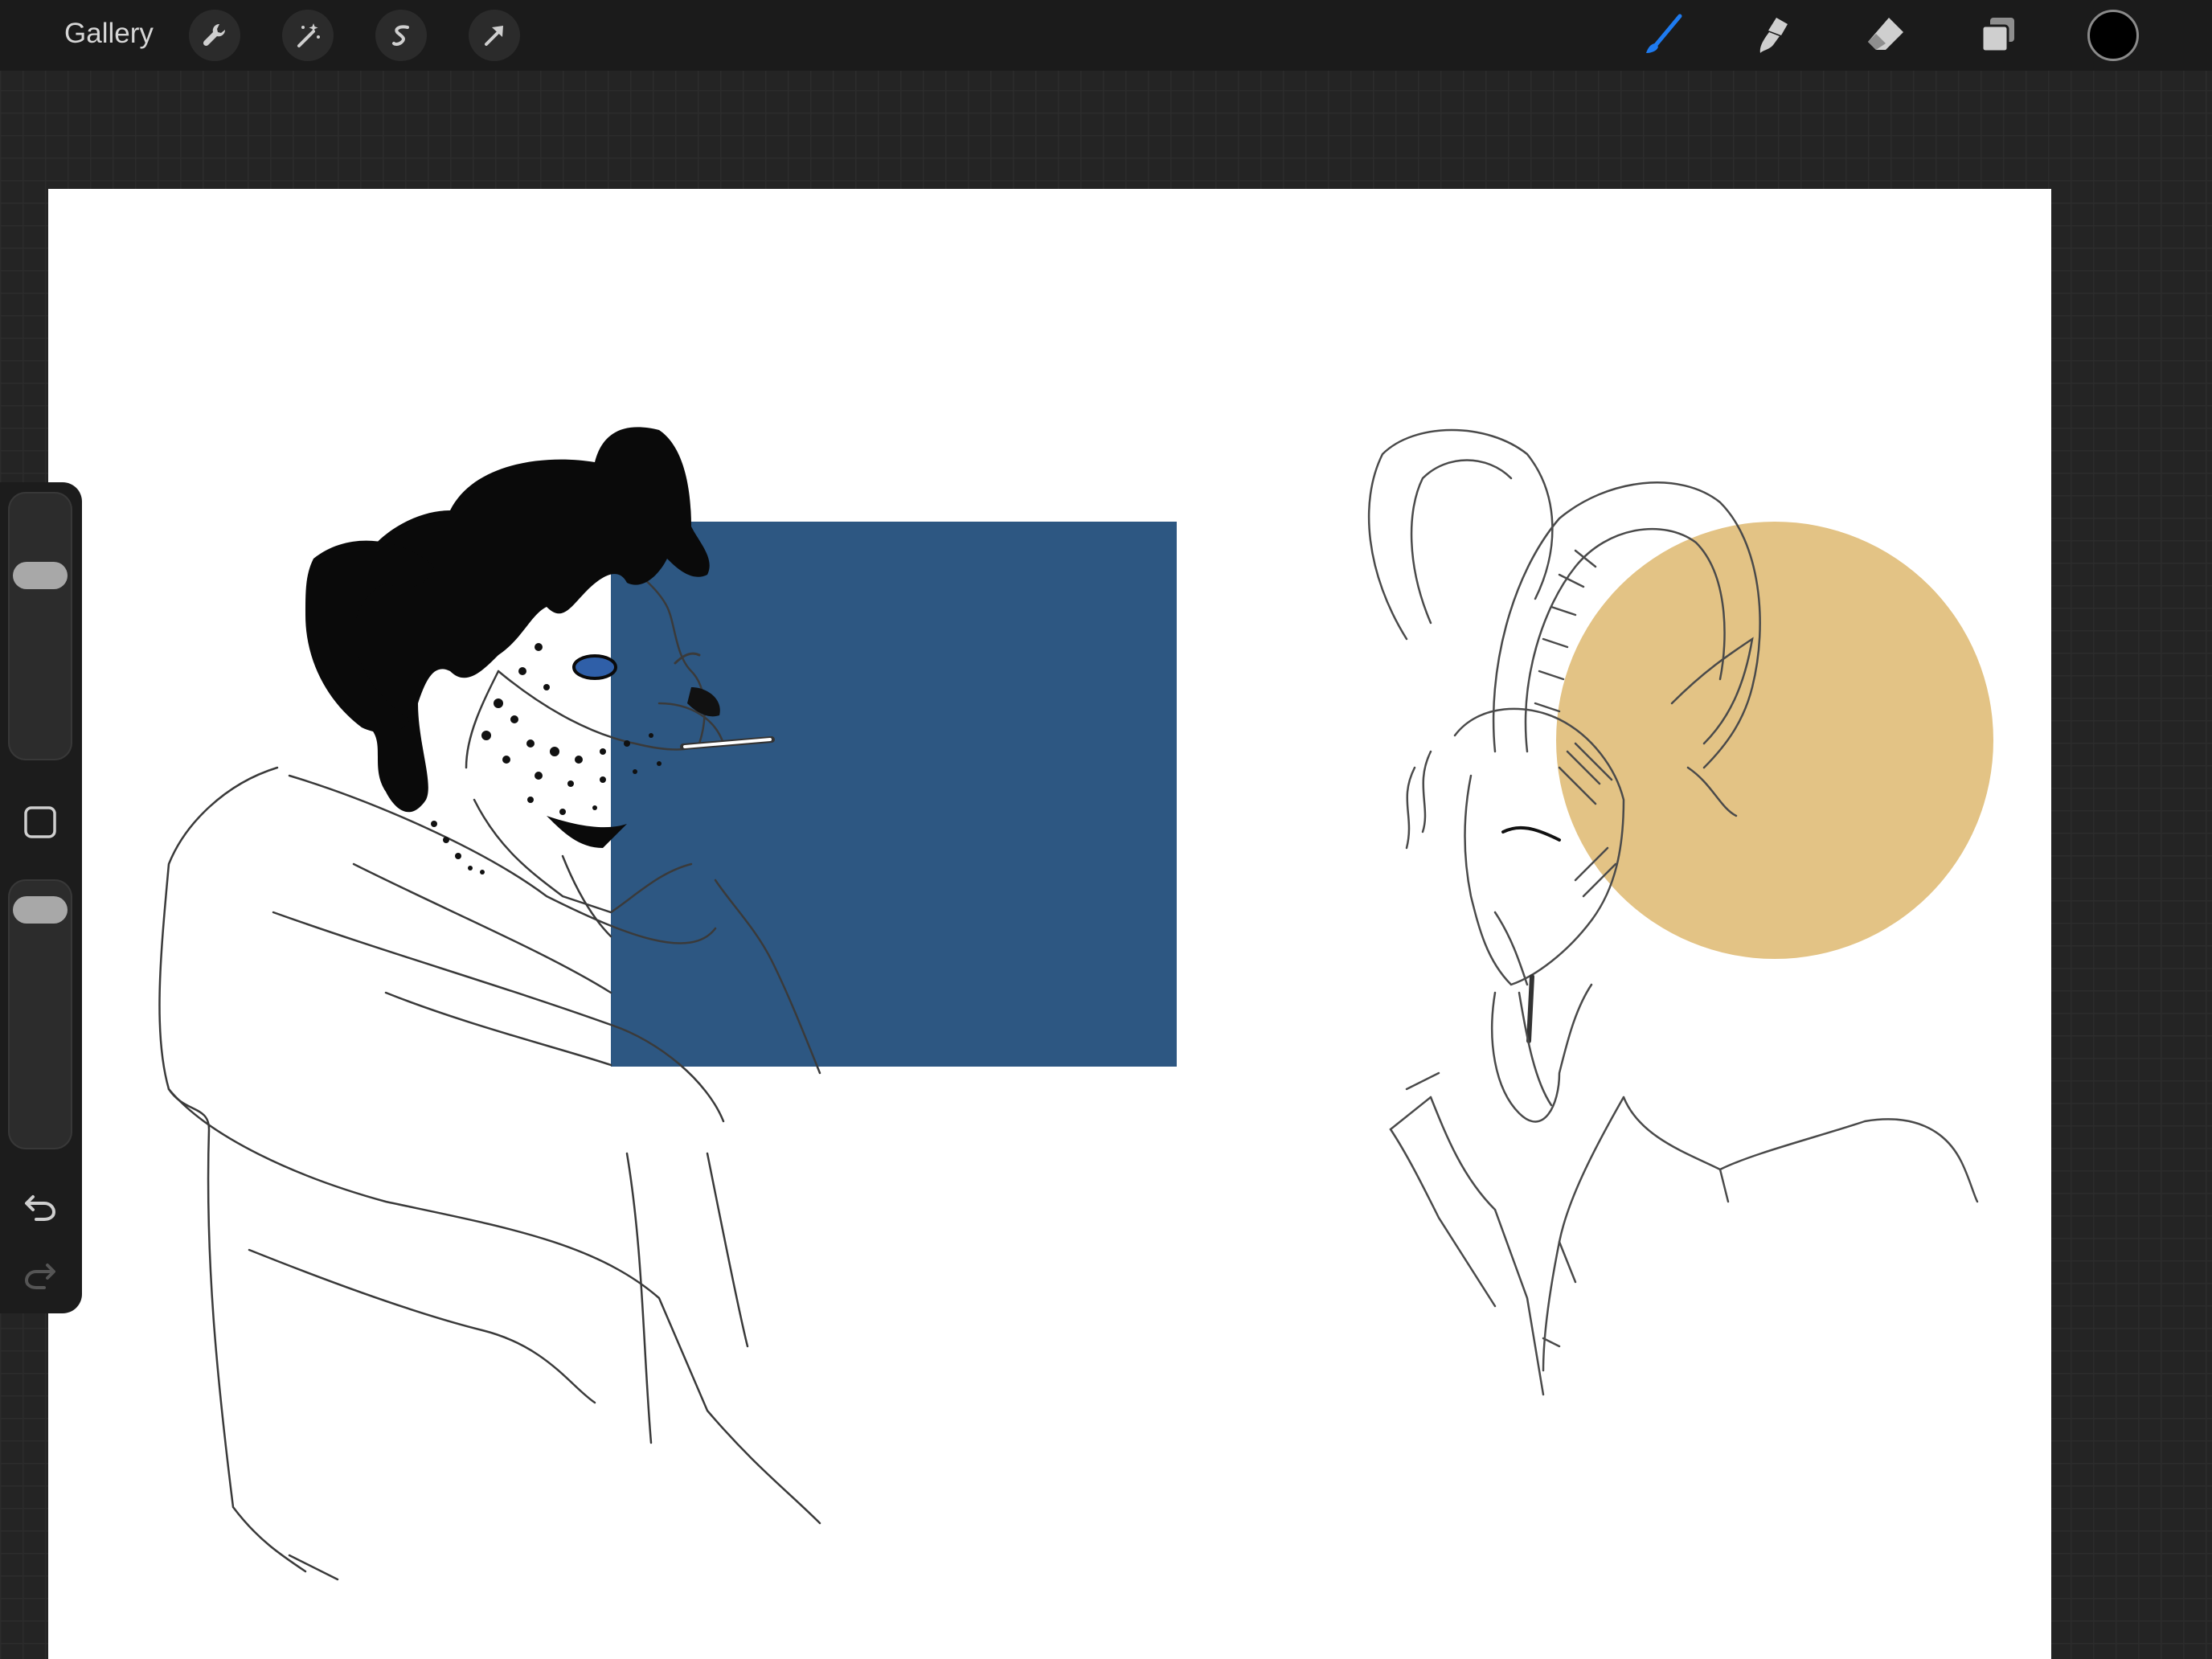  Describe the element at coordinates (594, 667) in the screenshot. I see `leopard-eye` at that location.